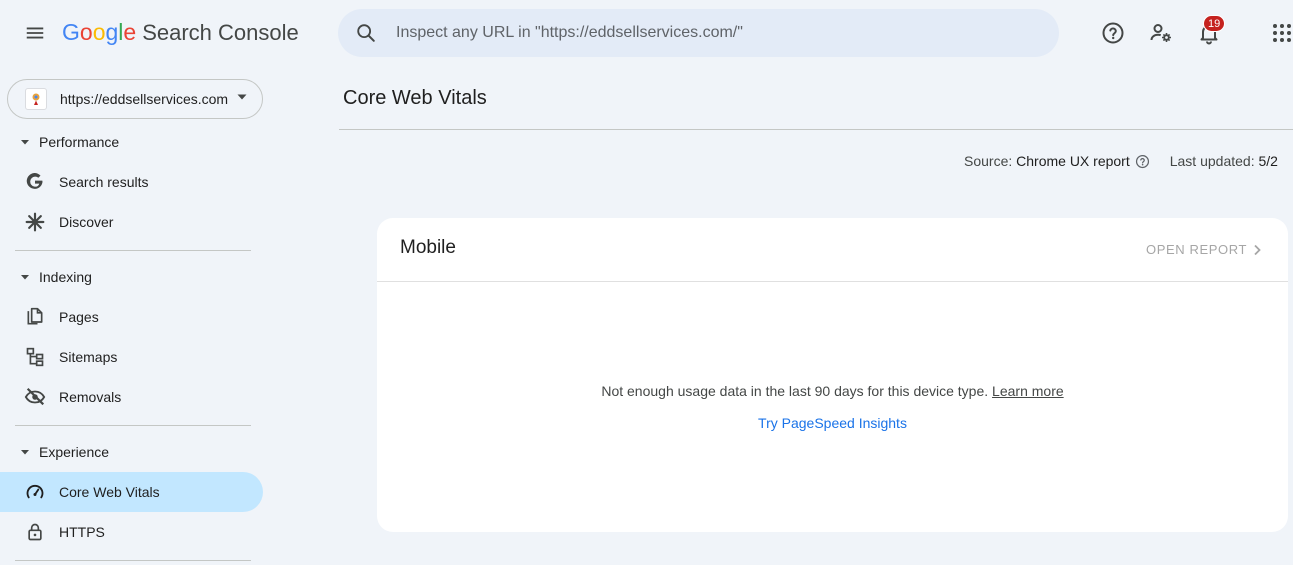 The width and height of the screenshot is (1293, 565). What do you see at coordinates (131, 397) in the screenshot?
I see `nav-removals: Removals` at bounding box center [131, 397].